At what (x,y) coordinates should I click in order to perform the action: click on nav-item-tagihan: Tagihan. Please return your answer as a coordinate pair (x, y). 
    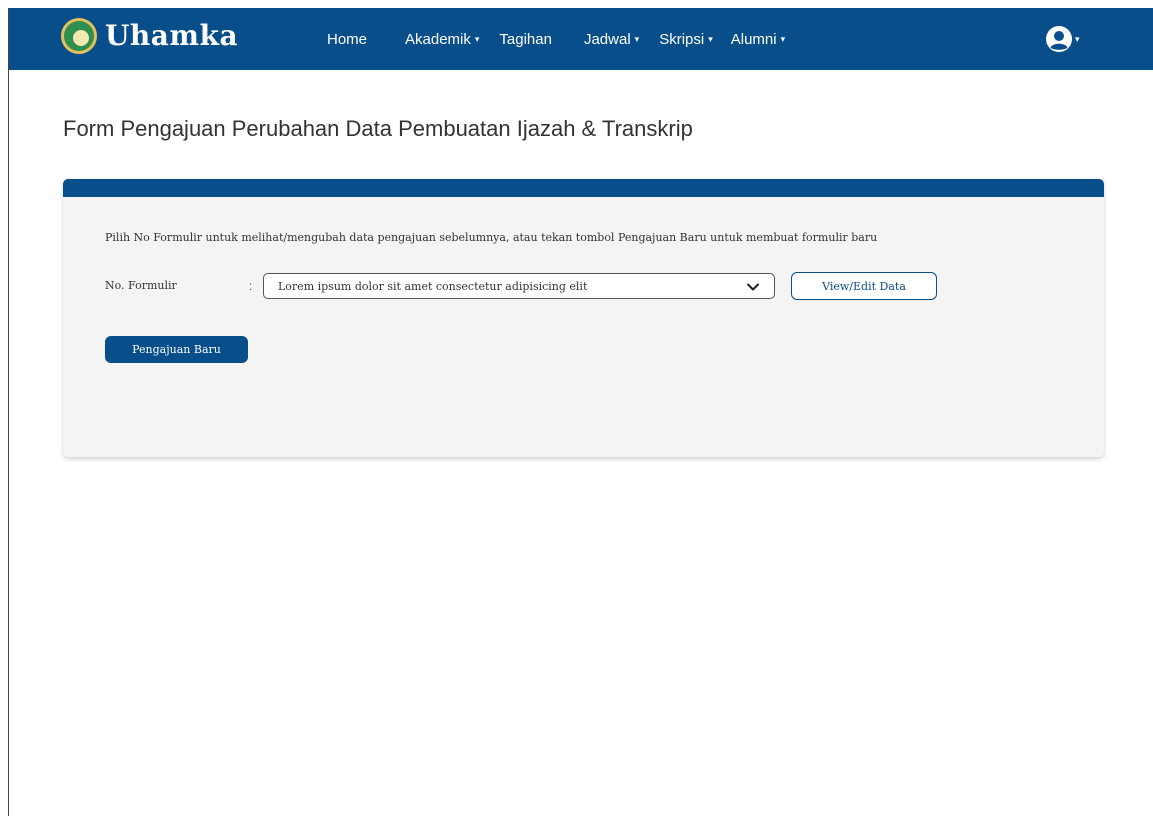
    Looking at the image, I should click on (525, 39).